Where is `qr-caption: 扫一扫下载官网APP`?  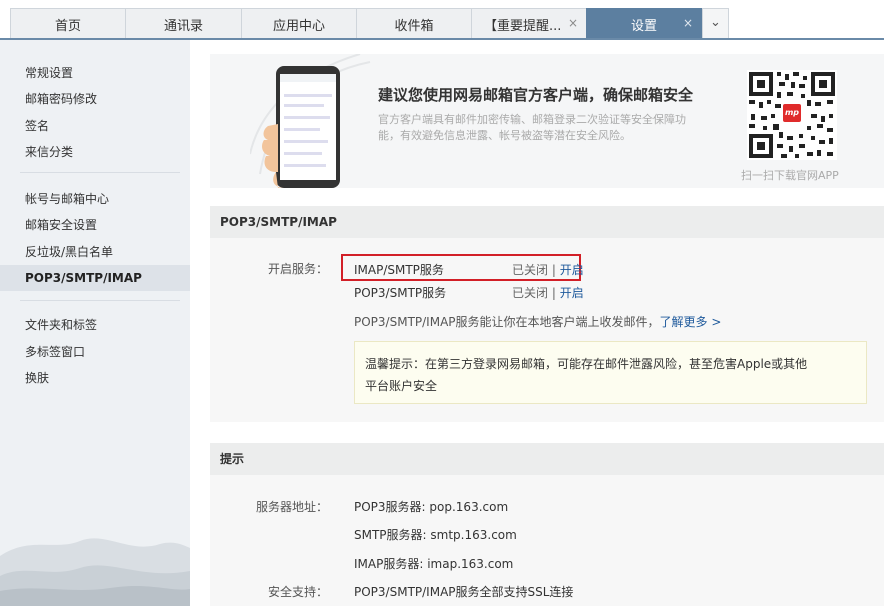 qr-caption: 扫一扫下载官网APP is located at coordinates (790, 175).